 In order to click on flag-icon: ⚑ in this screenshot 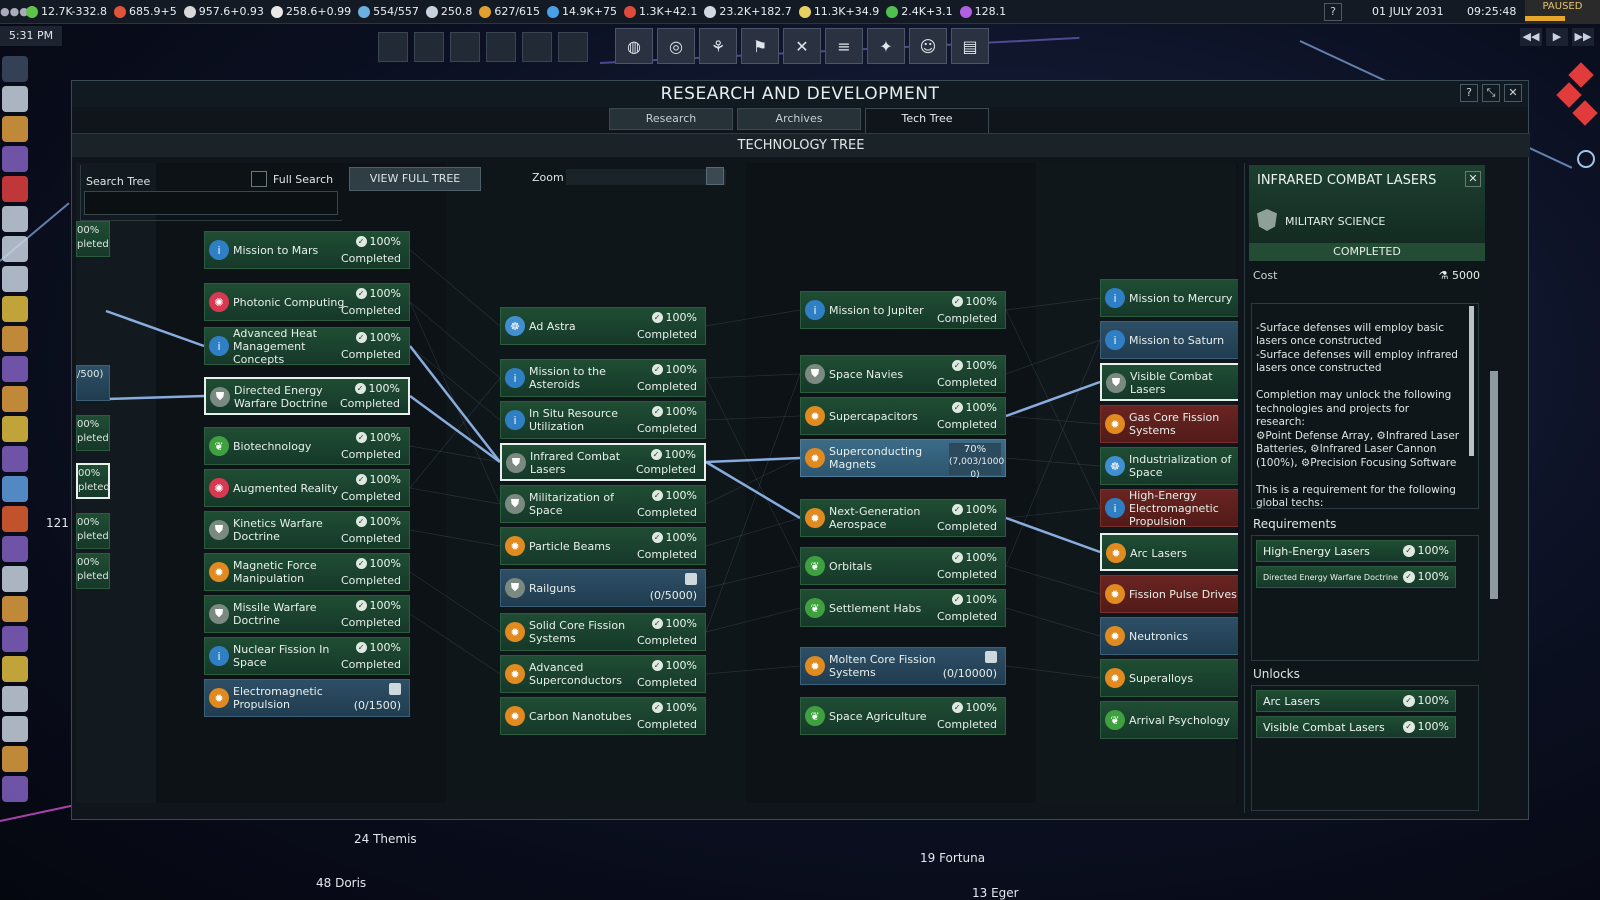, I will do `click(760, 46)`.